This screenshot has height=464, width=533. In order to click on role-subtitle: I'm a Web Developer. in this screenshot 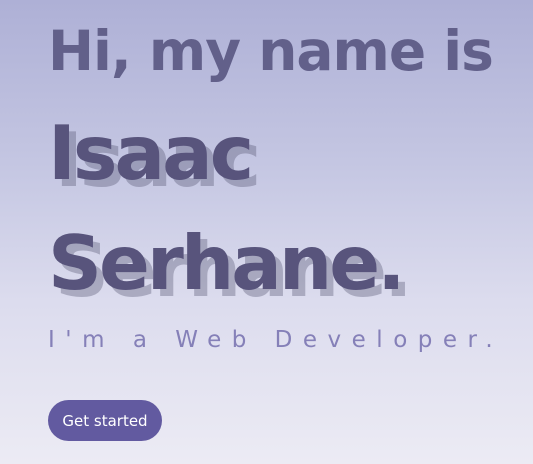, I will do `click(276, 340)`.